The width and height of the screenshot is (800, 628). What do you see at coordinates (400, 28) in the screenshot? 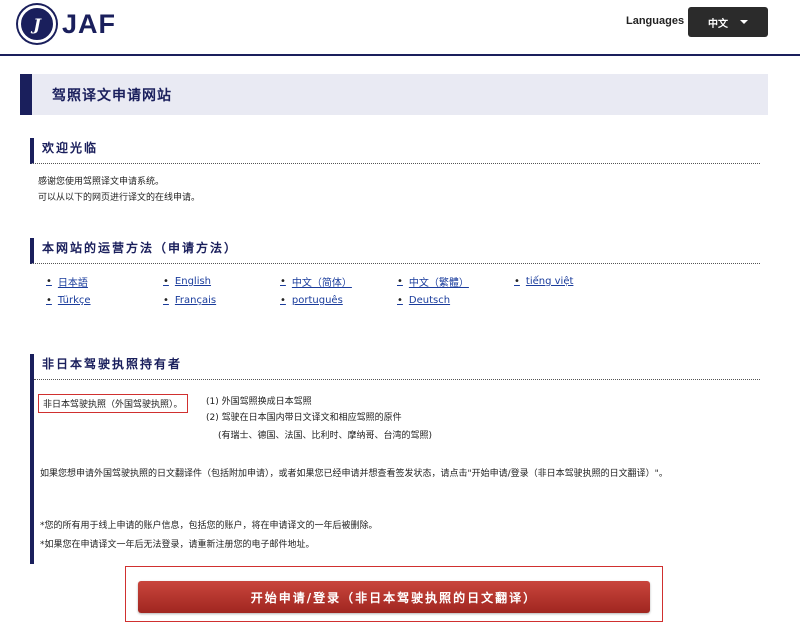
I see `site-header: J JAF Languages : 中文` at bounding box center [400, 28].